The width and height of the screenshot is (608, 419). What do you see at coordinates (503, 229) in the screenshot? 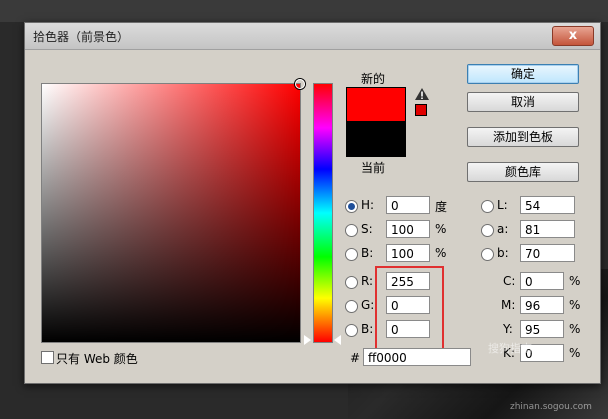
I see `lab-a-label: a:` at bounding box center [503, 229].